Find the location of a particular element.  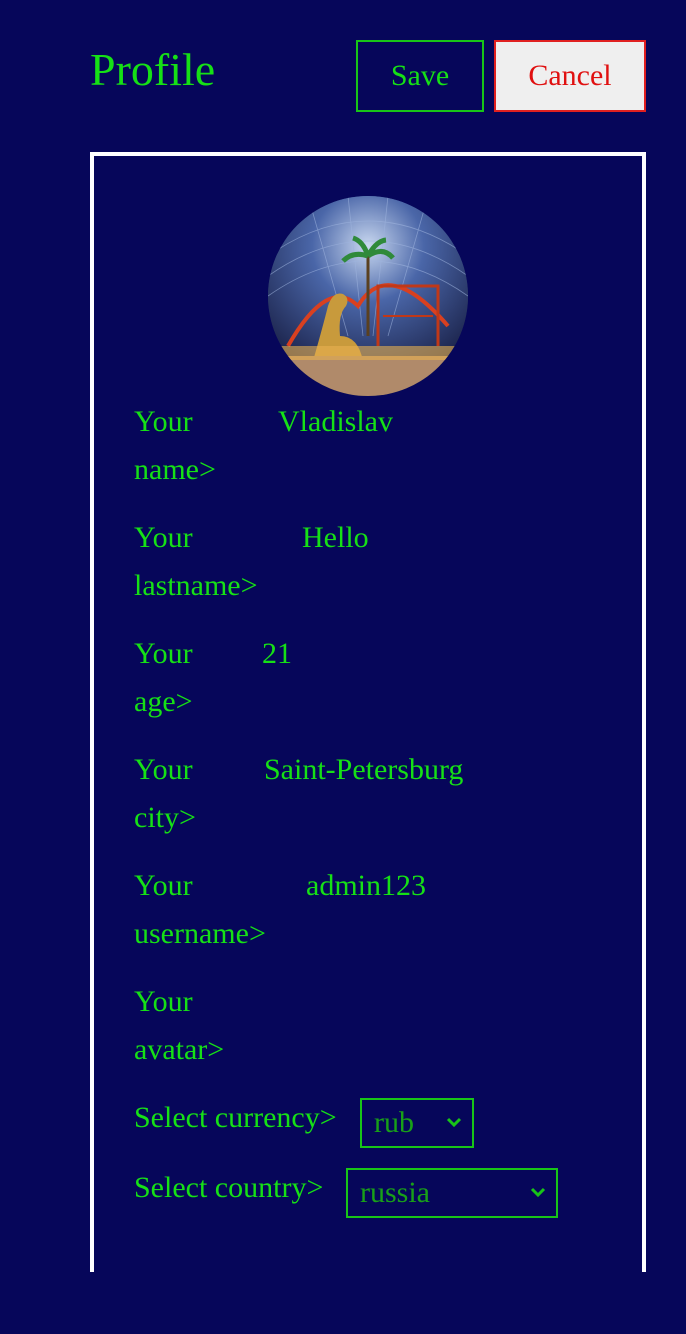

country-label: Select country> is located at coordinates (229, 1187).